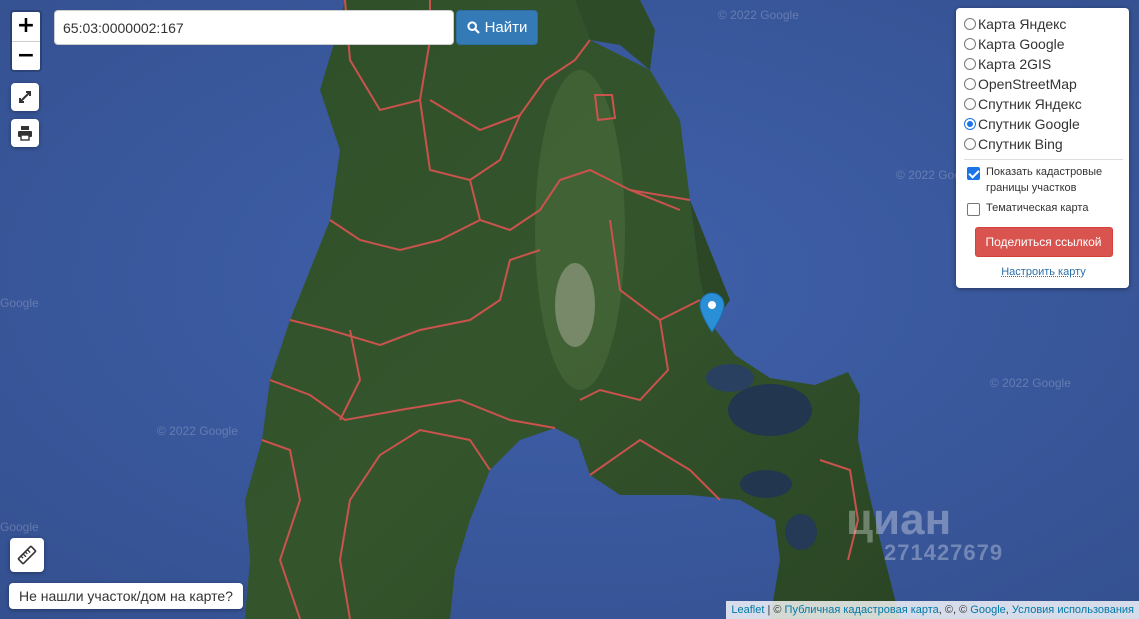 This screenshot has width=1139, height=619. I want to click on layer-option-yandex-map: Карта Яндекс, so click(1043, 24).